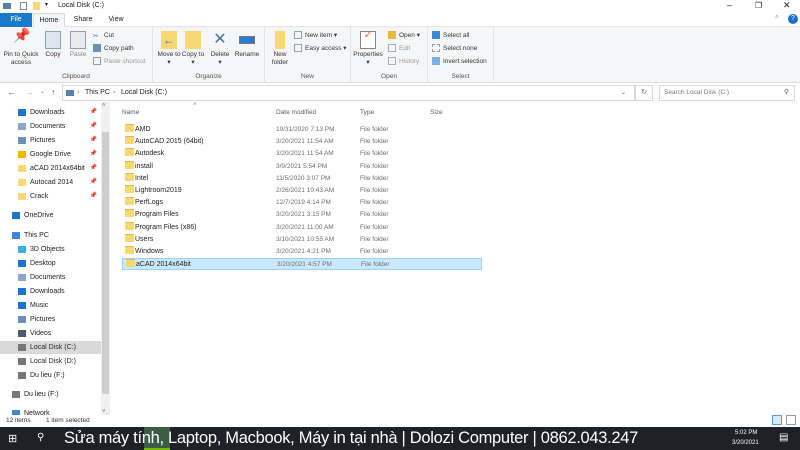 The height and width of the screenshot is (450, 800). Describe the element at coordinates (36, 6) in the screenshot. I see `new-folder-quick-icon` at that location.